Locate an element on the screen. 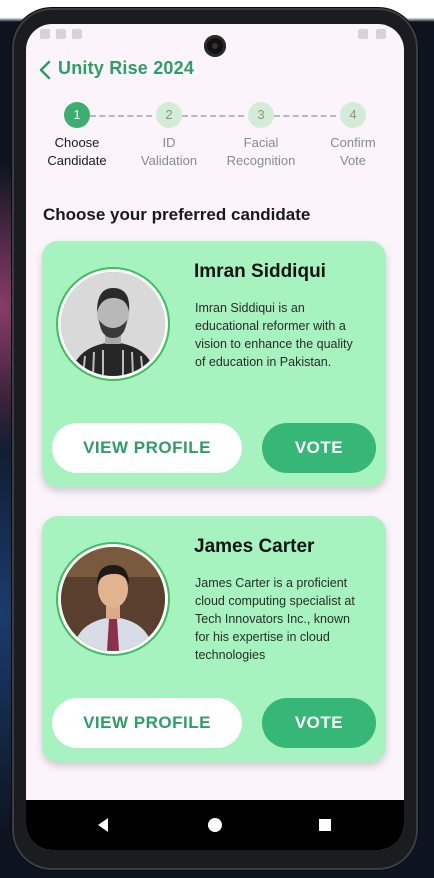 The image size is (434, 878). candidate-name: Imran Siddiqui is located at coordinates (260, 271).